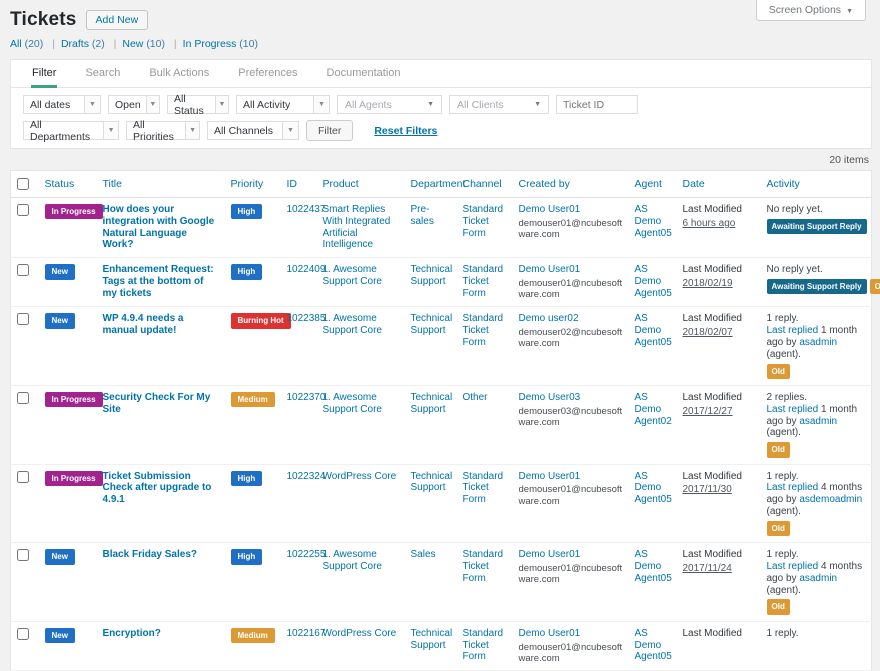 The width and height of the screenshot is (880, 671). Describe the element at coordinates (253, 130) in the screenshot. I see `channels-select: All Channels ▼` at that location.